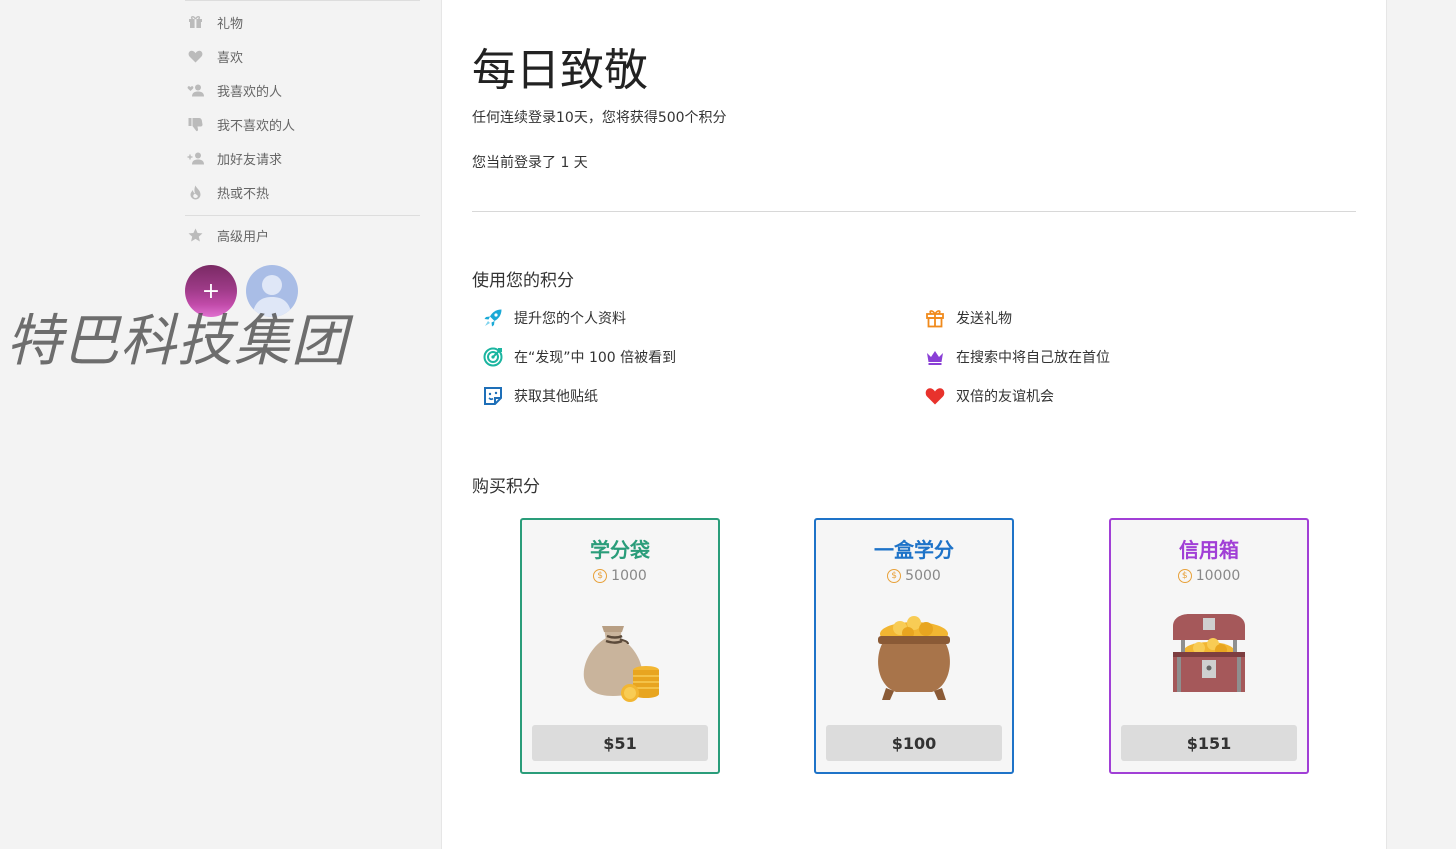  I want to click on feature-double-friendship: 双倍的友谊机会, so click(989, 396).